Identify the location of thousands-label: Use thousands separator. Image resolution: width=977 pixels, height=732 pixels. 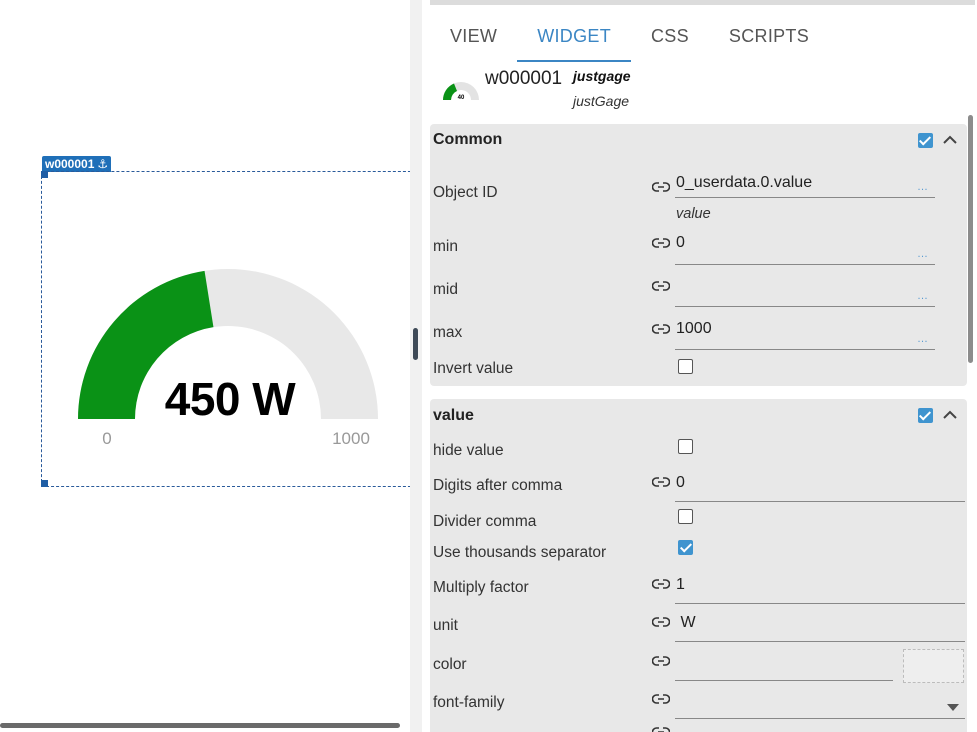
(520, 552).